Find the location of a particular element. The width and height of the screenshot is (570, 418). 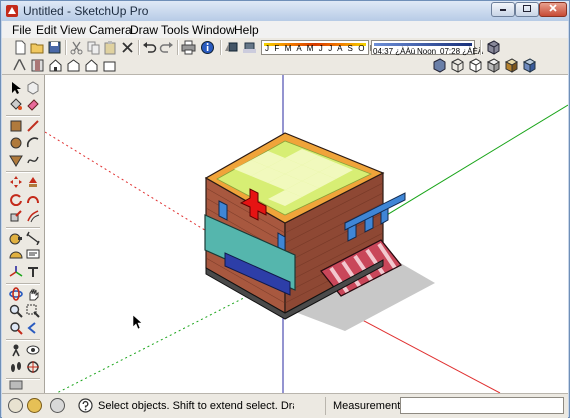

paint-bucket-icon is located at coordinates (16, 104).